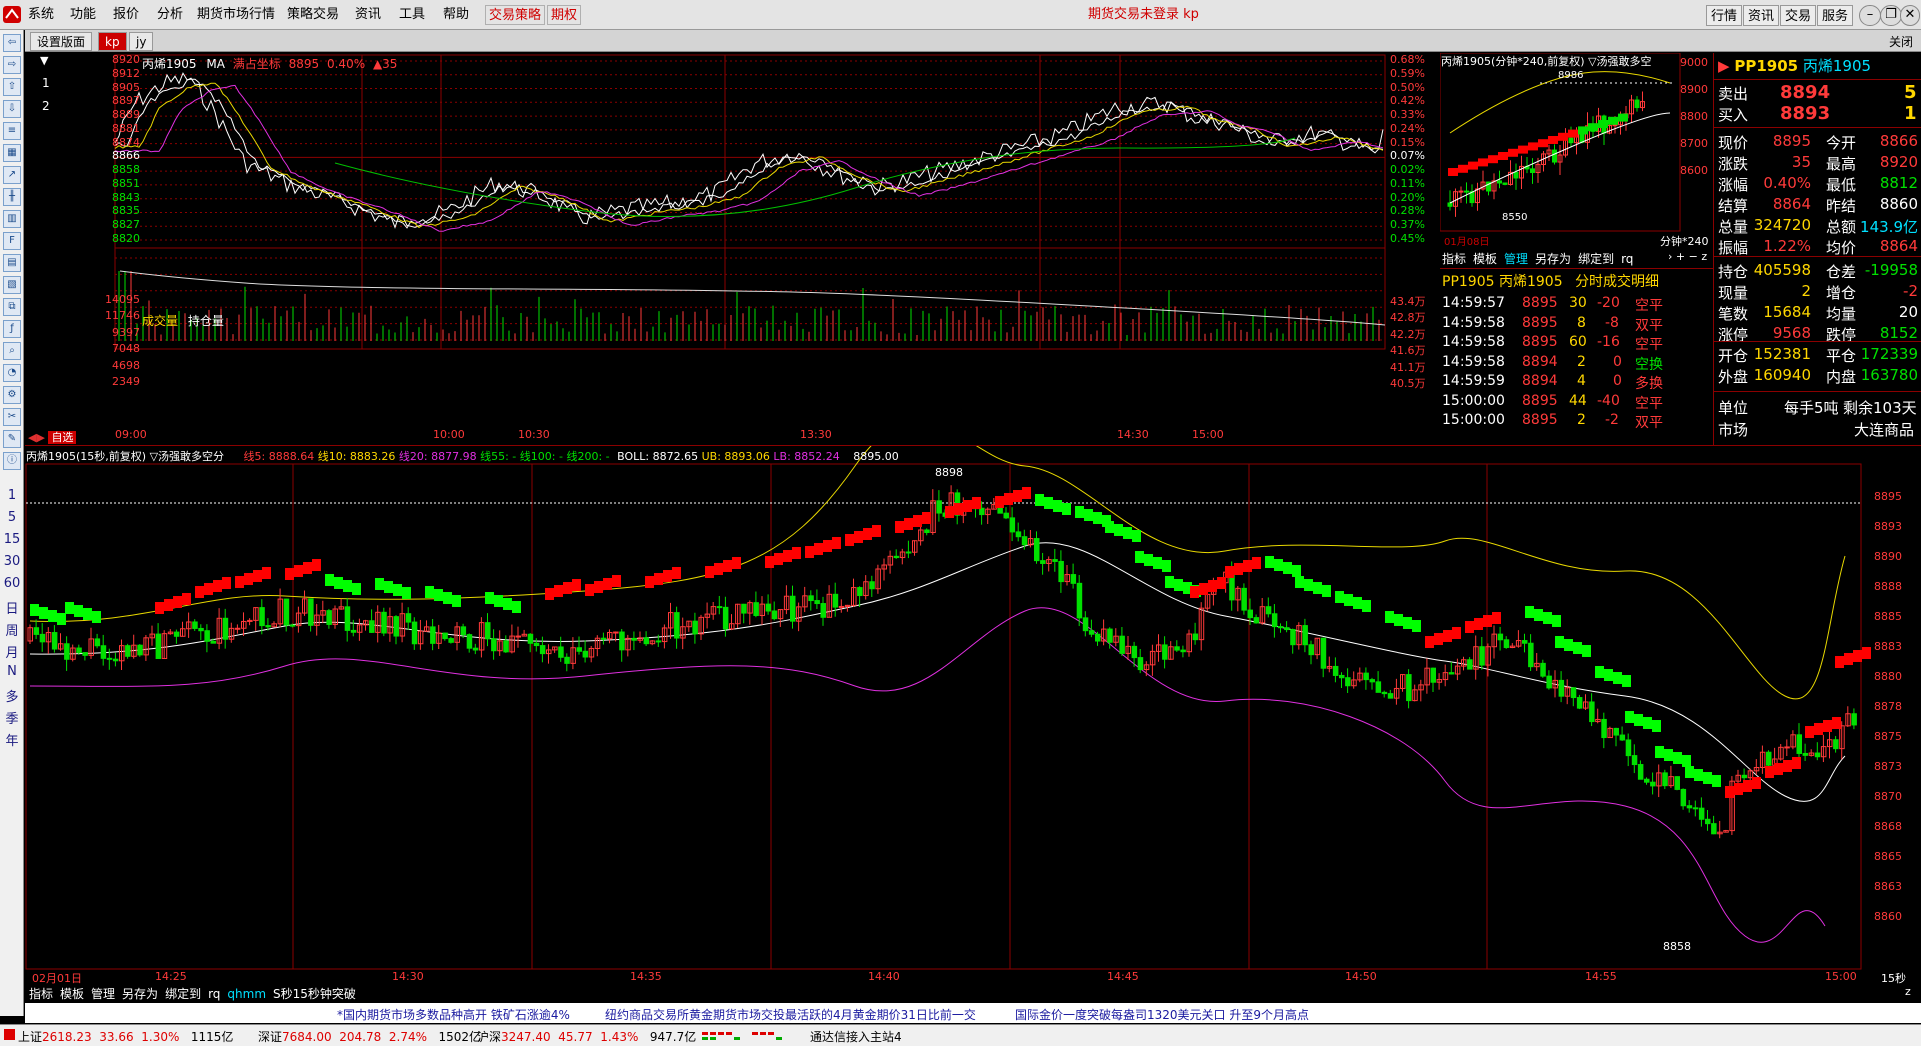  I want to click on volume-tick: 2349, so click(126, 381).